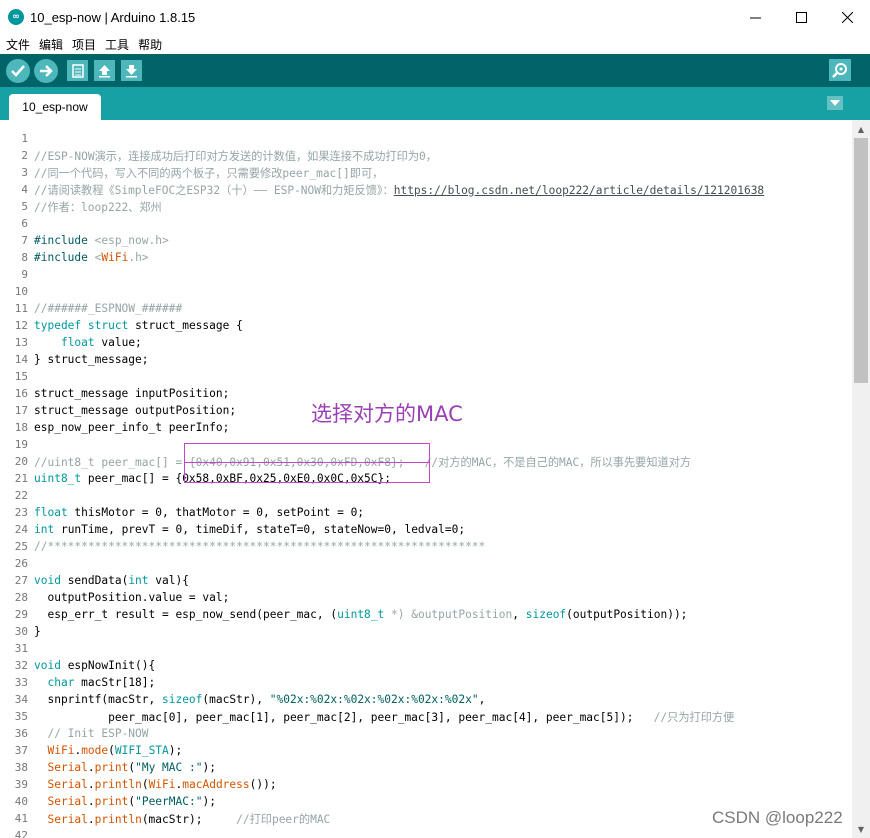  Describe the element at coordinates (21, 767) in the screenshot. I see `line-number: 38` at that location.